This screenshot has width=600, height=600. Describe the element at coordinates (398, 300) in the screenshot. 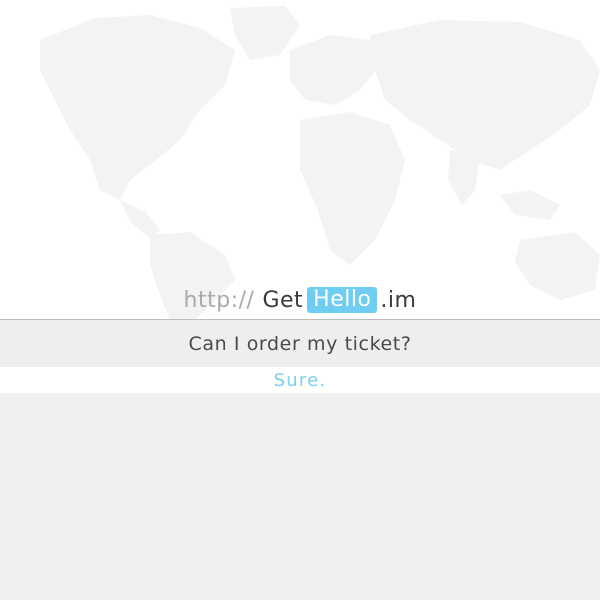

I see `logo-tld: .im` at that location.